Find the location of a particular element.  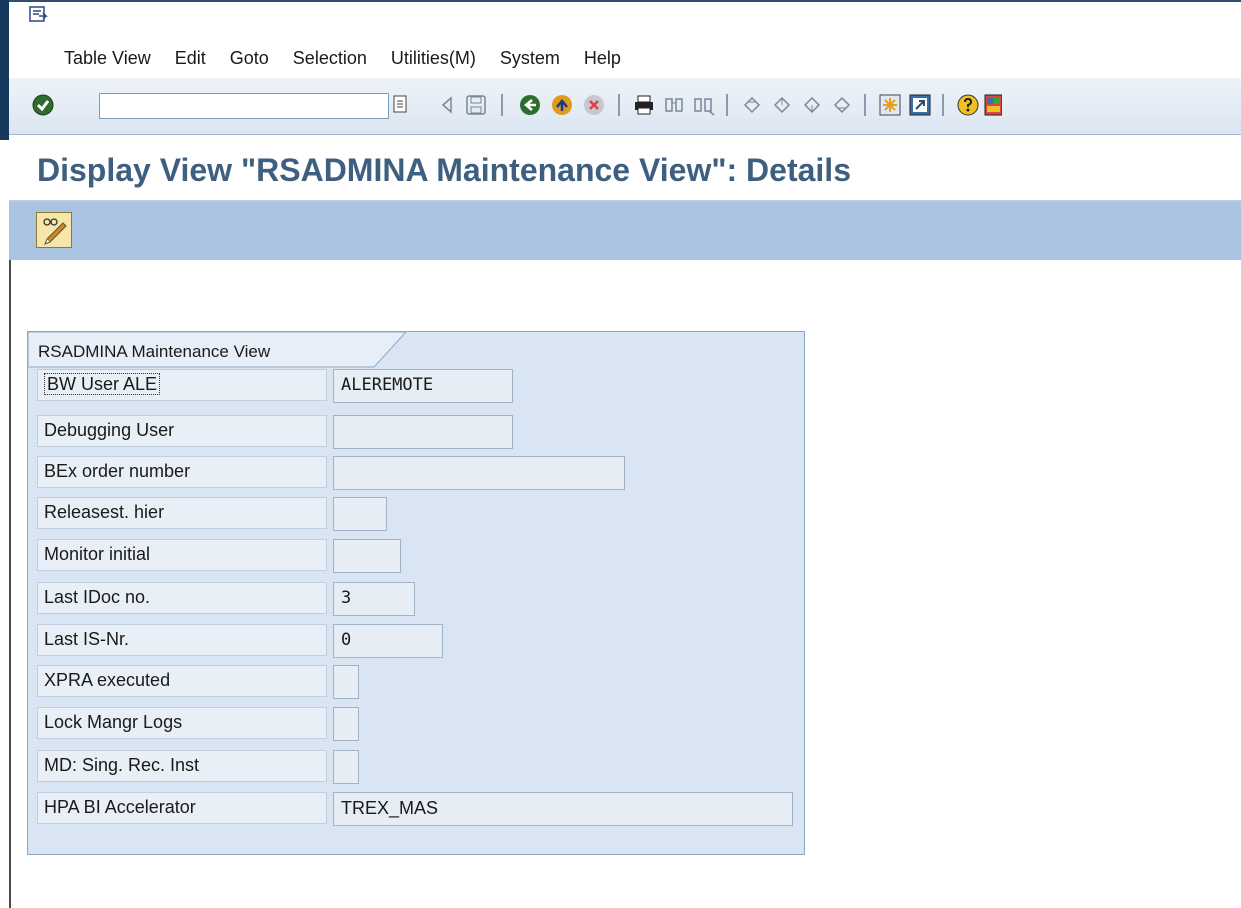

field-label: HPA BI Accelerator is located at coordinates (182, 808).